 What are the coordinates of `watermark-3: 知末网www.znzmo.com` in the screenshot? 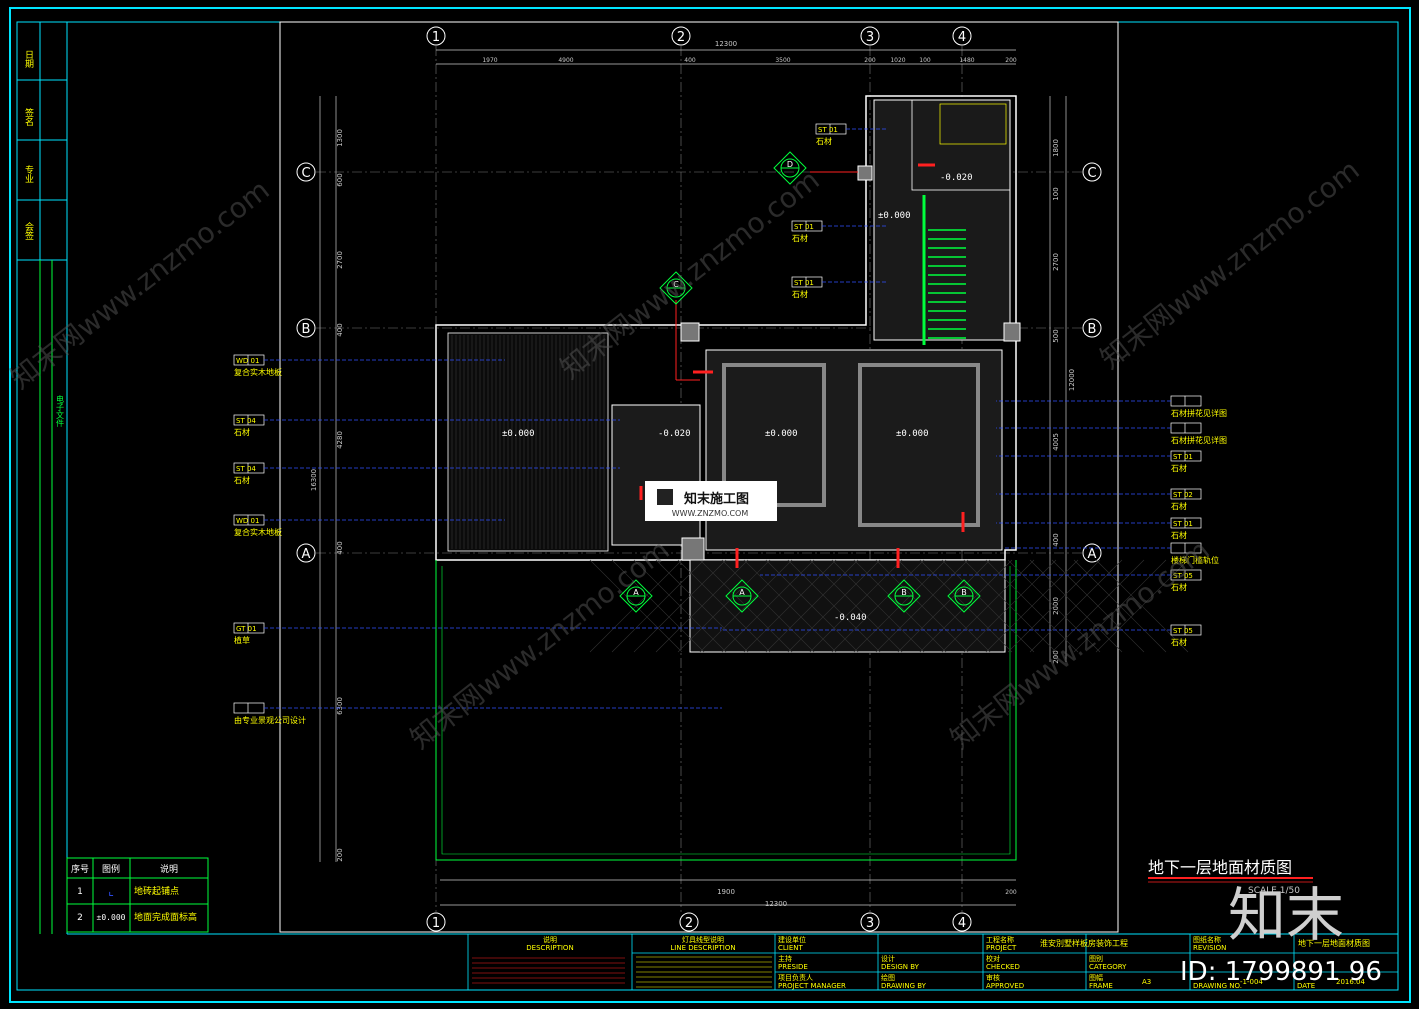 It's located at (1230, 264).